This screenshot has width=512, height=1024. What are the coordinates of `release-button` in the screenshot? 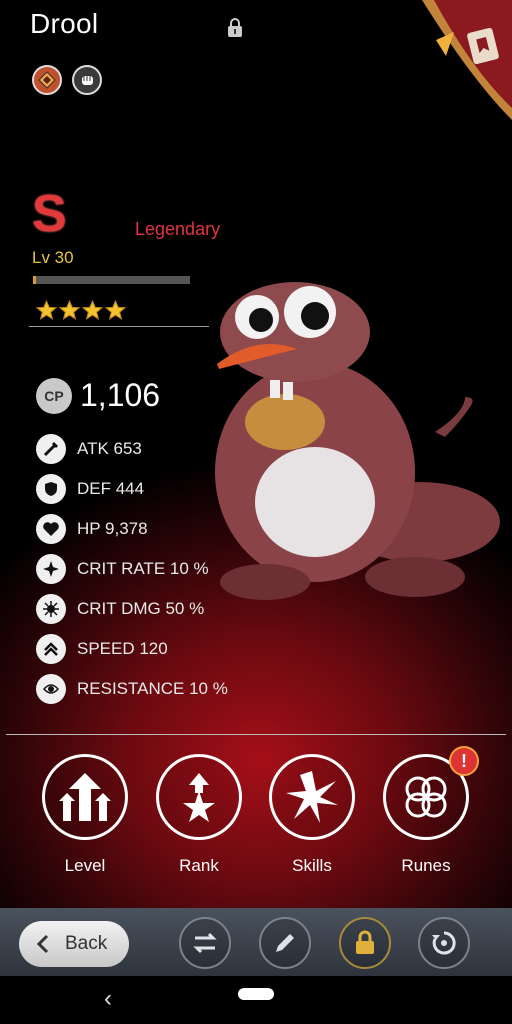 It's located at (444, 943).